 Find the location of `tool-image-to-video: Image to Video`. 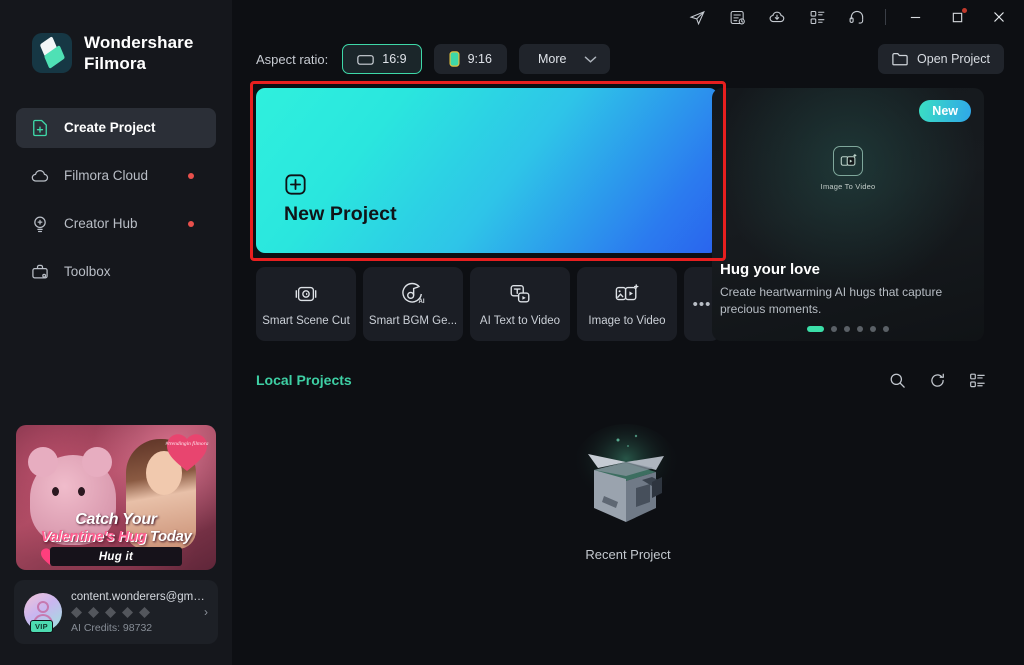

tool-image-to-video: Image to Video is located at coordinates (627, 304).